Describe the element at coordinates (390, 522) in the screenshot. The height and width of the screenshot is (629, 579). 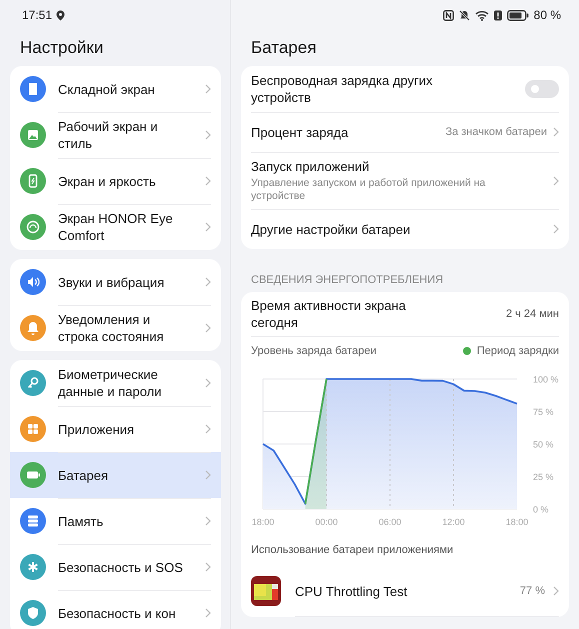
I see `axis-tick-label: 06:00` at that location.